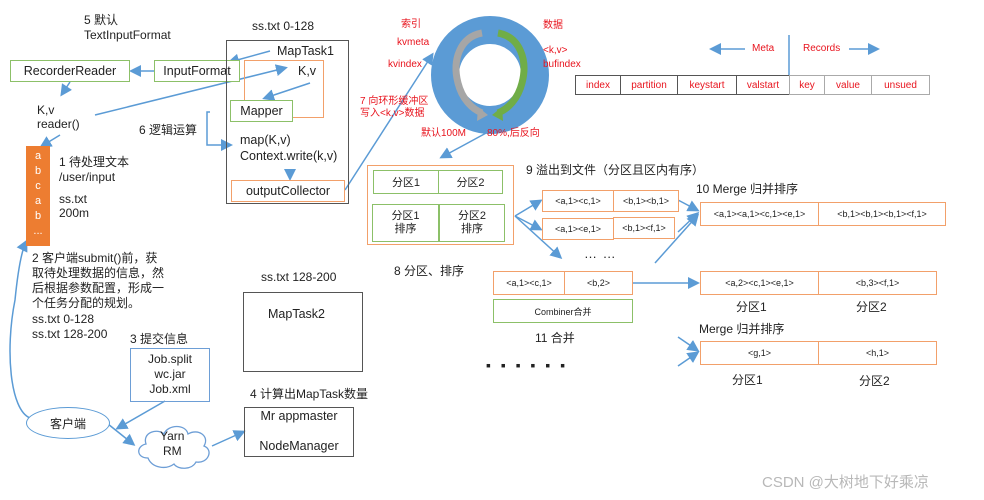 This screenshot has width=984, height=500. I want to click on final-merge-p1: <g,1>, so click(759, 353).